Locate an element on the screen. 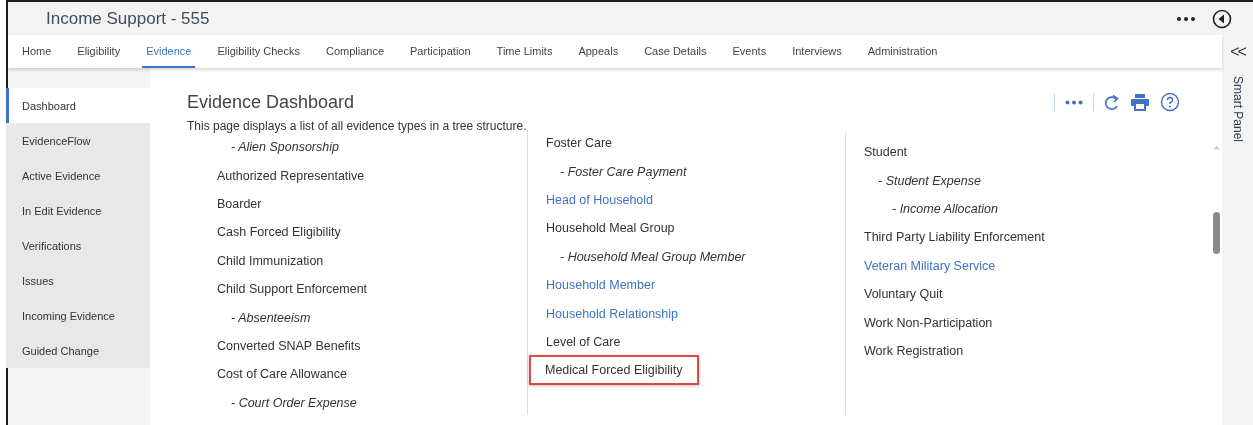 This screenshot has height=425, width=1253. refresh-icon is located at coordinates (1112, 102).